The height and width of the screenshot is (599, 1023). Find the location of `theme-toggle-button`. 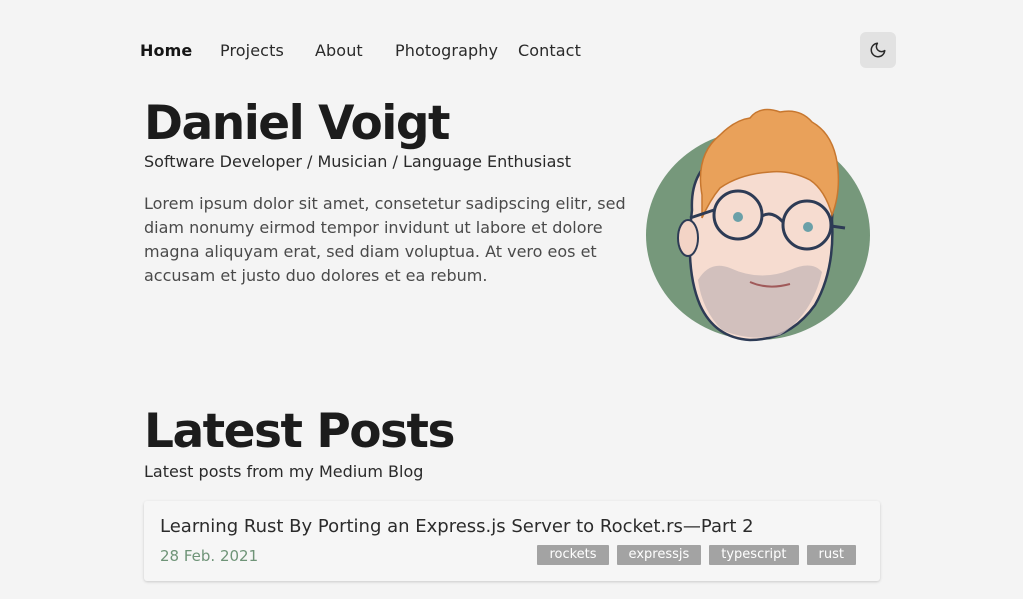

theme-toggle-button is located at coordinates (878, 50).